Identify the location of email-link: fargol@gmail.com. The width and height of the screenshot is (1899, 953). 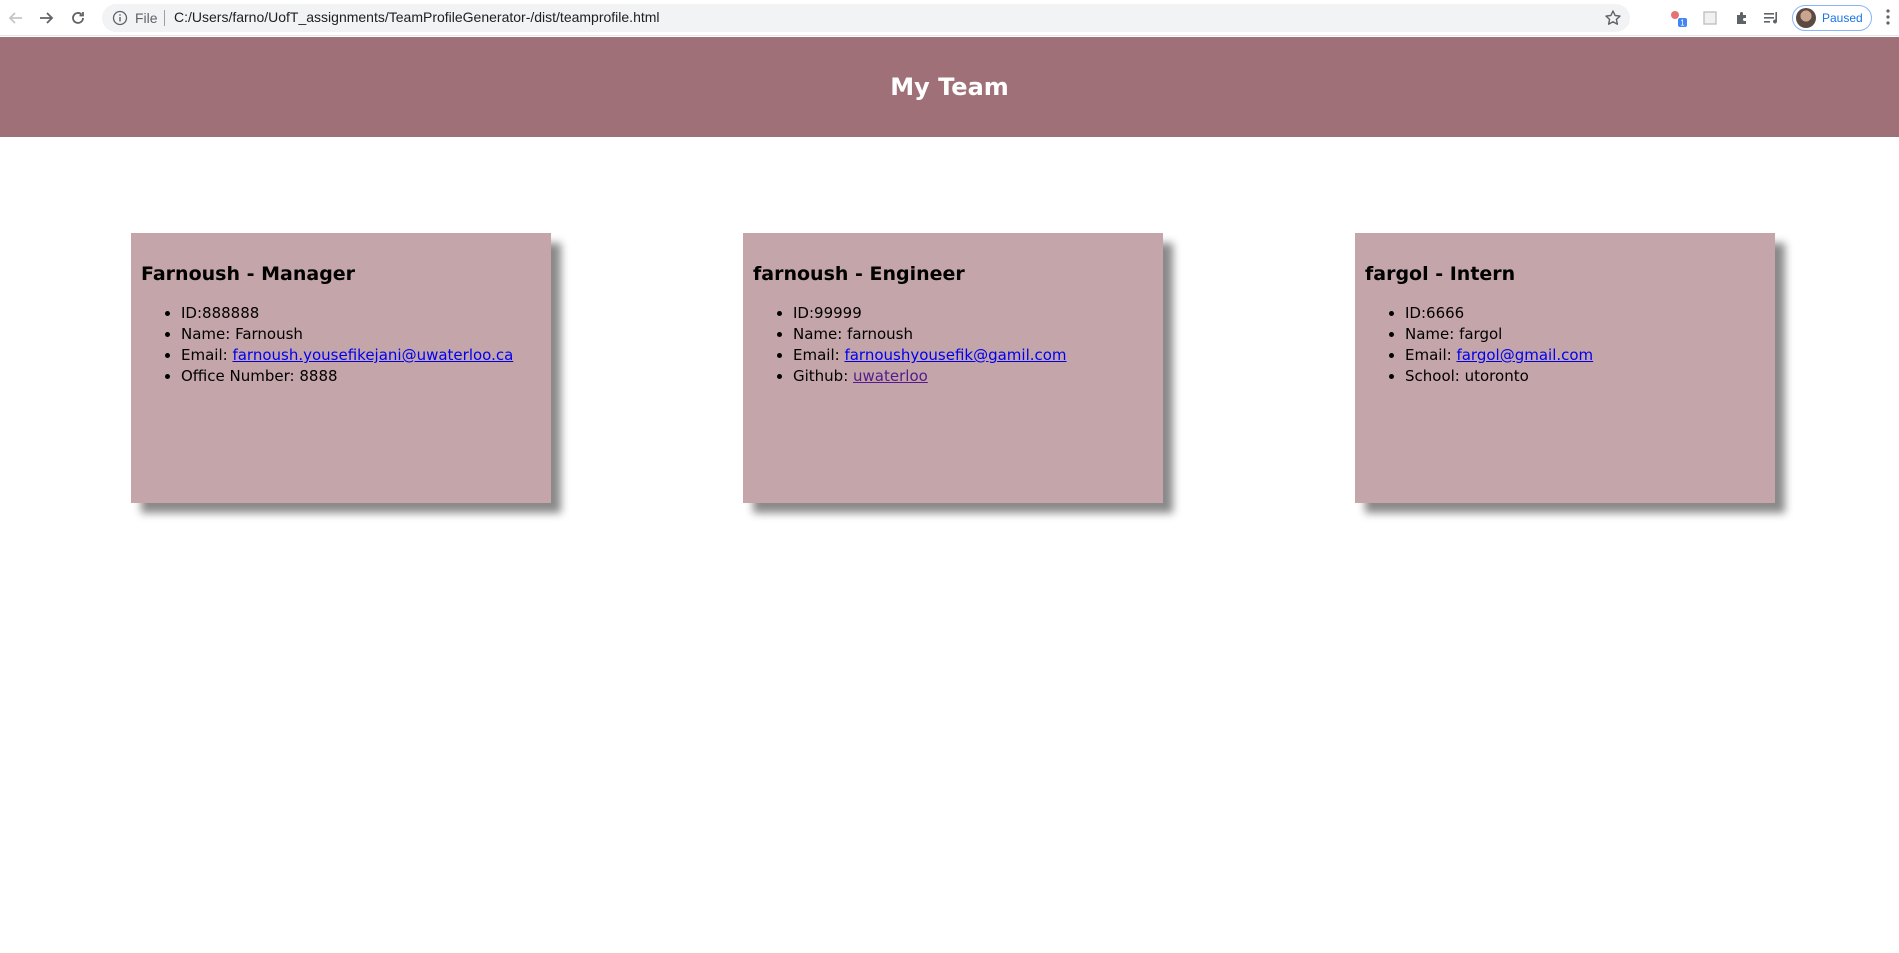
(1524, 355).